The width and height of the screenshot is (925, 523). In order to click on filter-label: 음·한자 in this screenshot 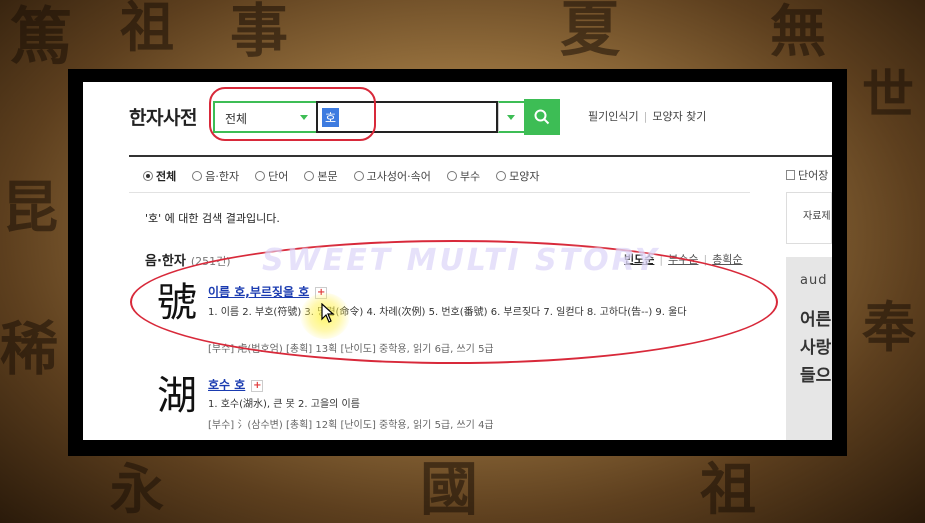, I will do `click(222, 176)`.